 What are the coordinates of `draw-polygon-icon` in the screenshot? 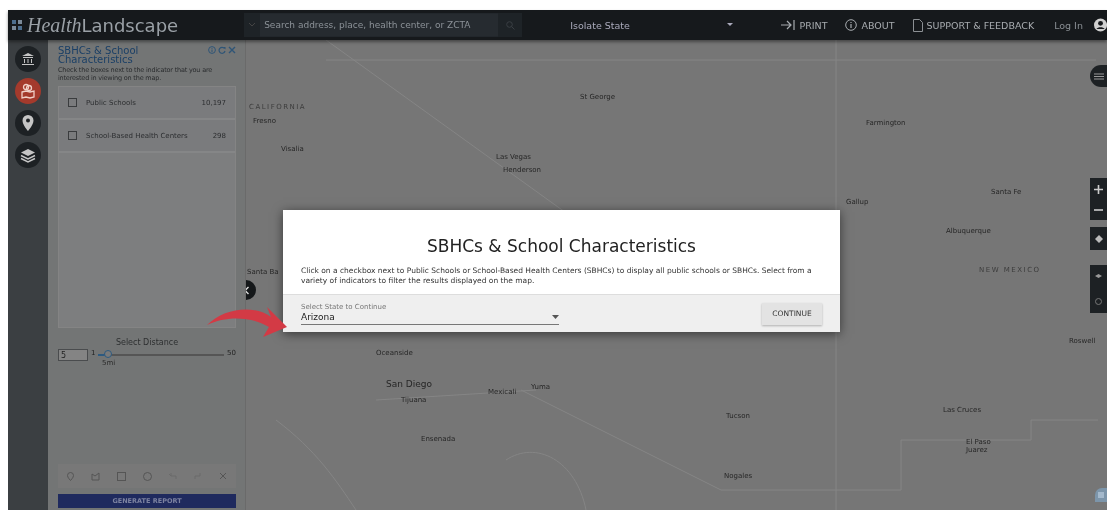 It's located at (95, 476).